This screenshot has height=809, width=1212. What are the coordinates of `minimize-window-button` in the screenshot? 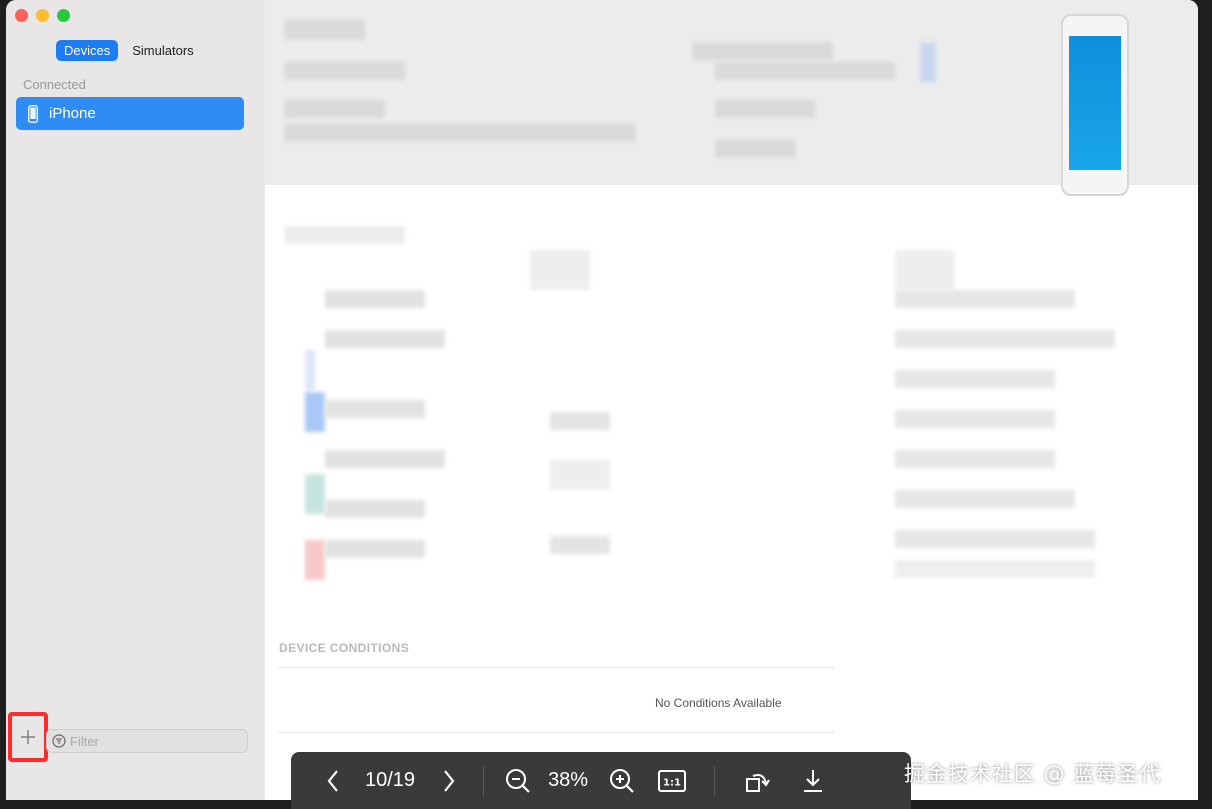 It's located at (42, 15).